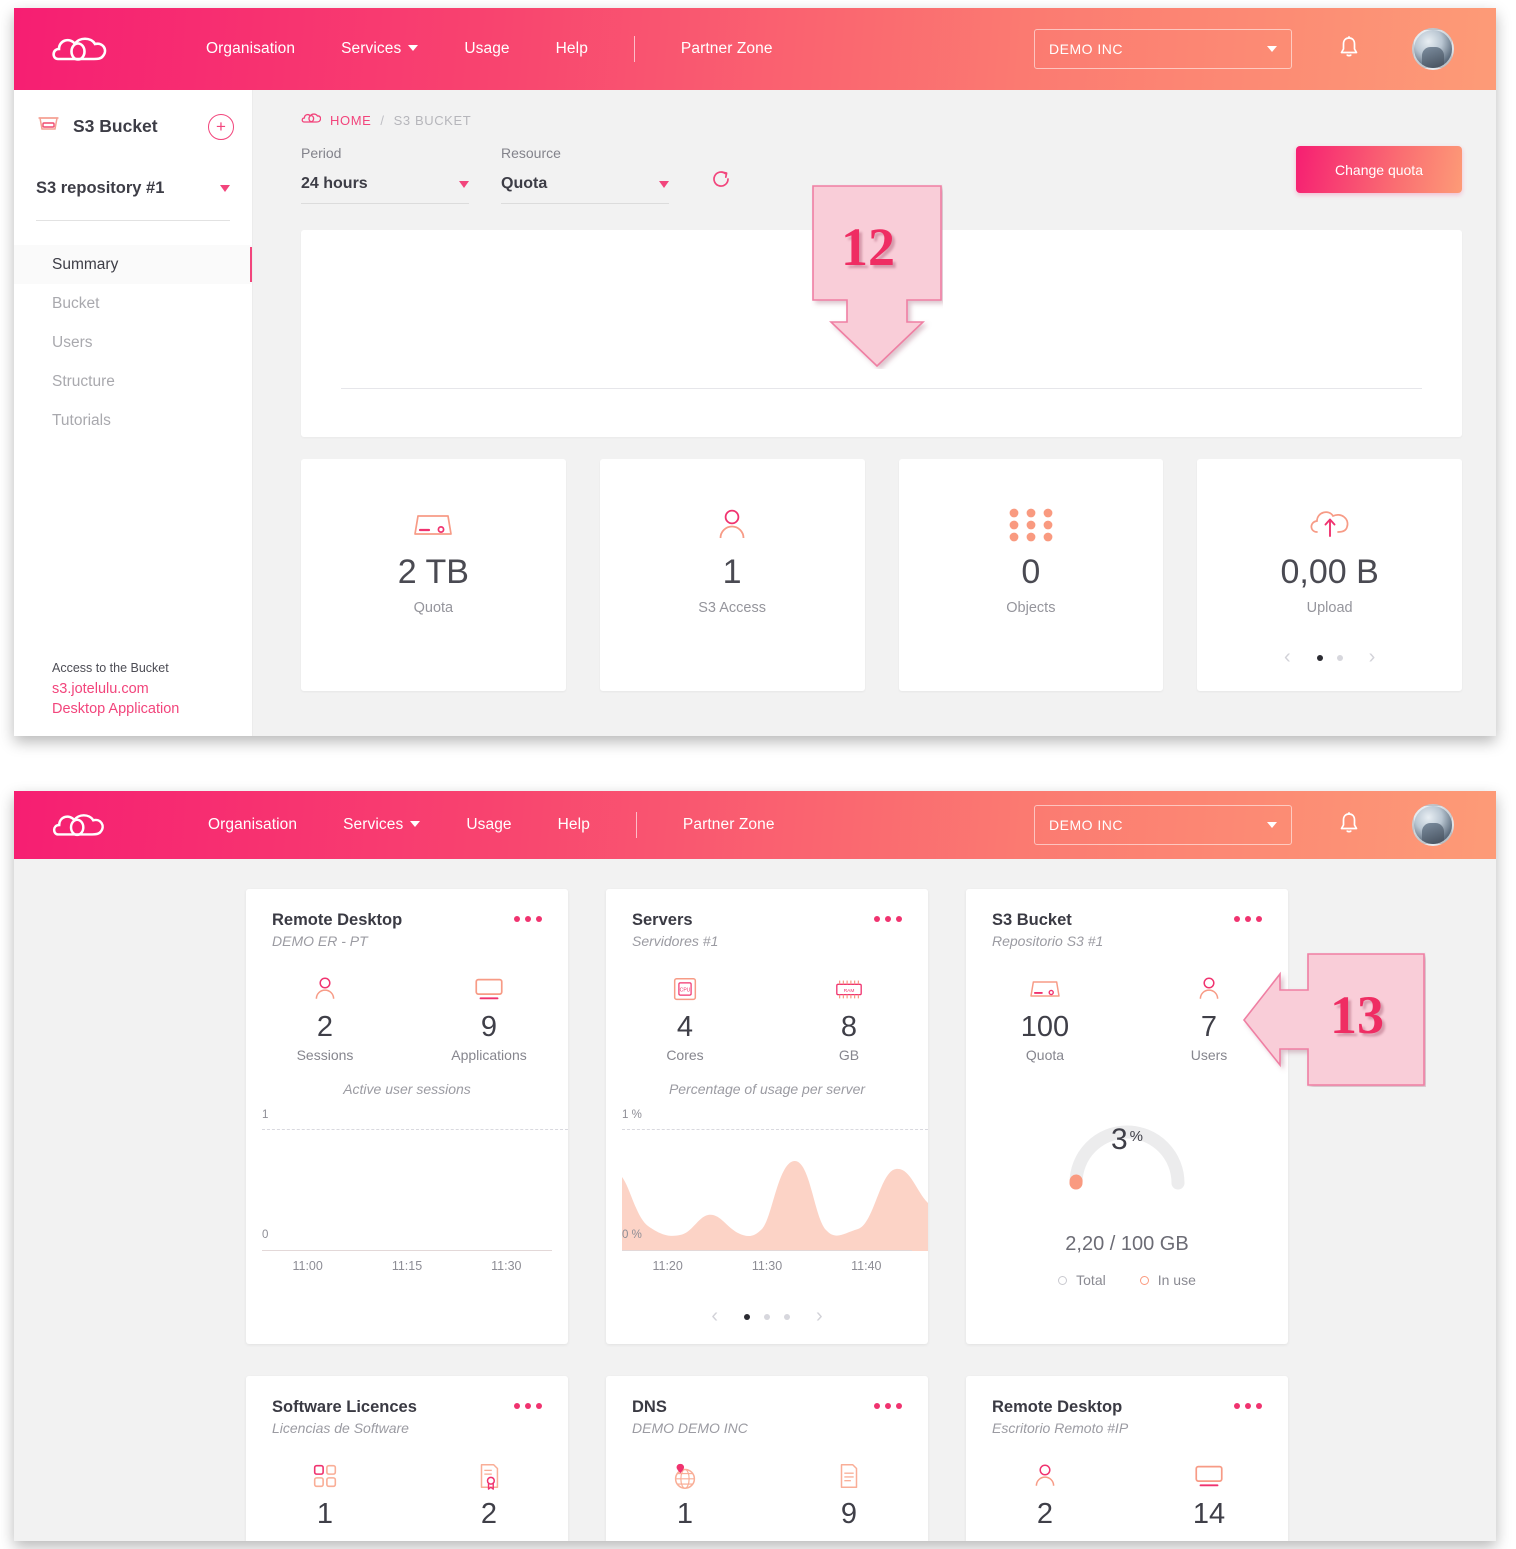  What do you see at coordinates (1334, 1019) in the screenshot?
I see `annotation-13: 13` at bounding box center [1334, 1019].